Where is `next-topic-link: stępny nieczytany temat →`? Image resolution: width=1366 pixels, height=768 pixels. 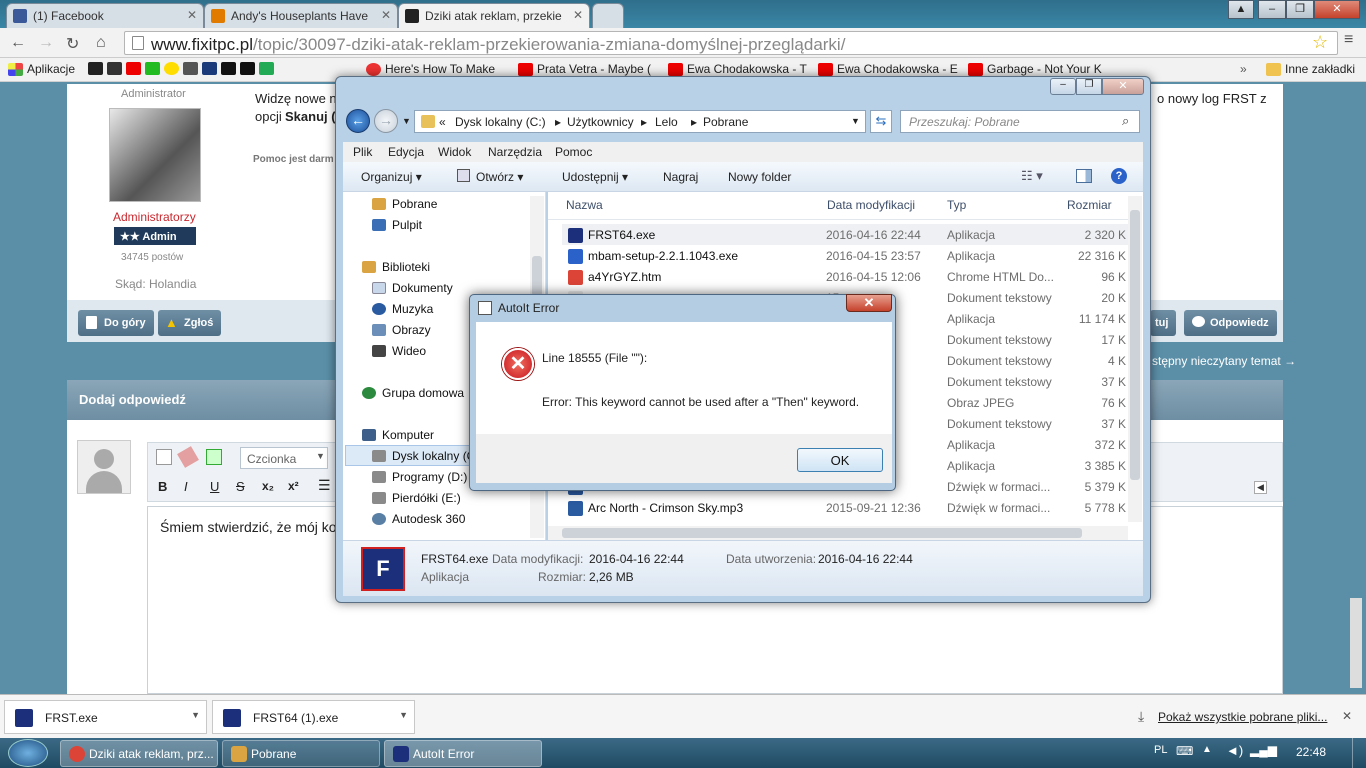
next-topic-link: stępny nieczytany temat → is located at coordinates (1224, 361).